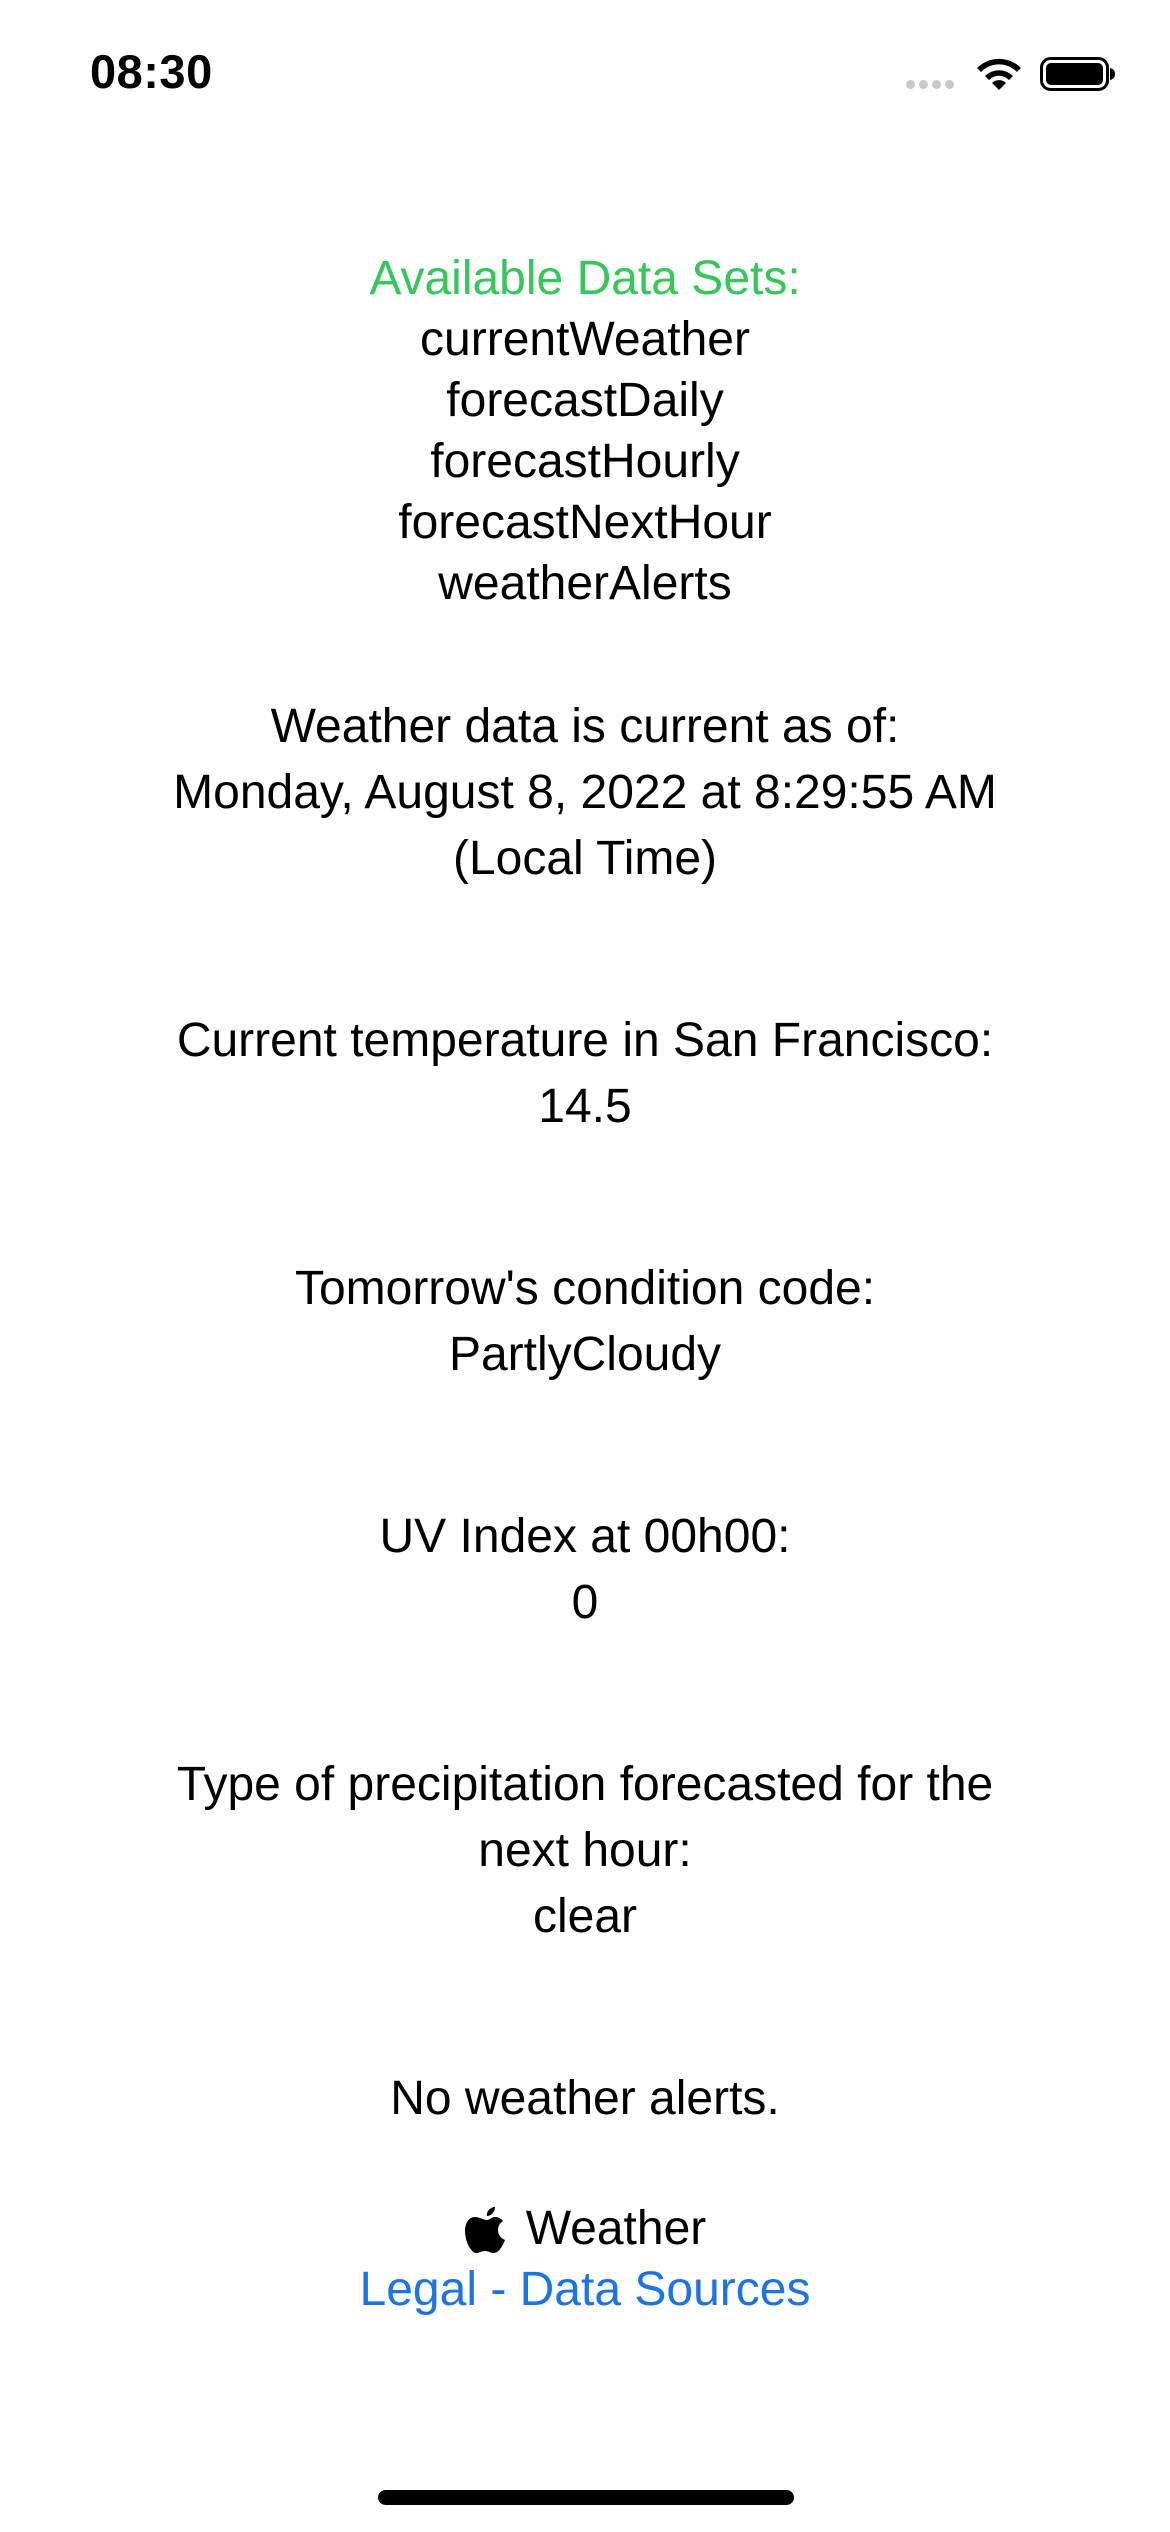  I want to click on temperature-label: Current temperature in San Francisco:, so click(585, 1040).